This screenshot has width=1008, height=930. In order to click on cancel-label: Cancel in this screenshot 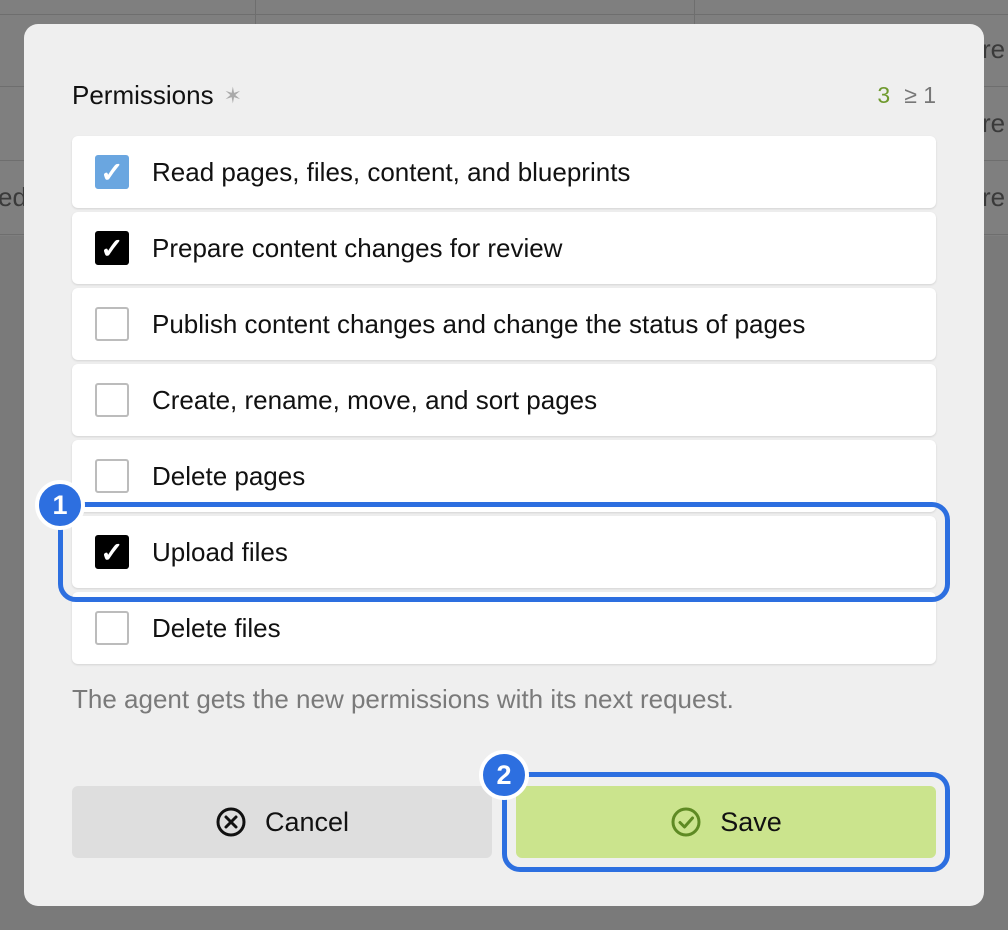, I will do `click(307, 821)`.